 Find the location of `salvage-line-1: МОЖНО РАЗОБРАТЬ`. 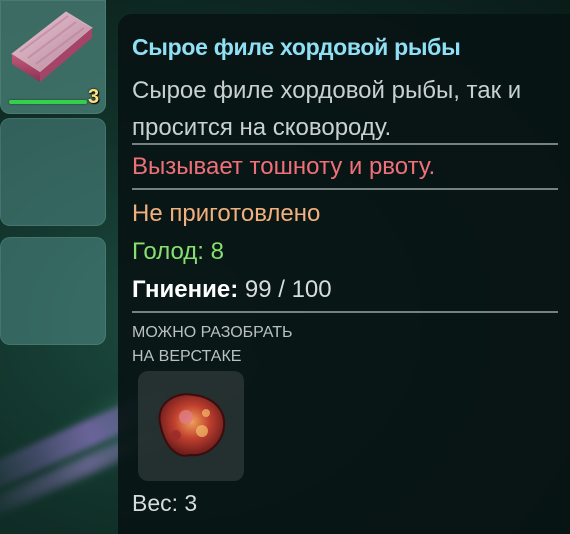

salvage-line-1: МОЖНО РАЗОБРАТЬ is located at coordinates (212, 332).